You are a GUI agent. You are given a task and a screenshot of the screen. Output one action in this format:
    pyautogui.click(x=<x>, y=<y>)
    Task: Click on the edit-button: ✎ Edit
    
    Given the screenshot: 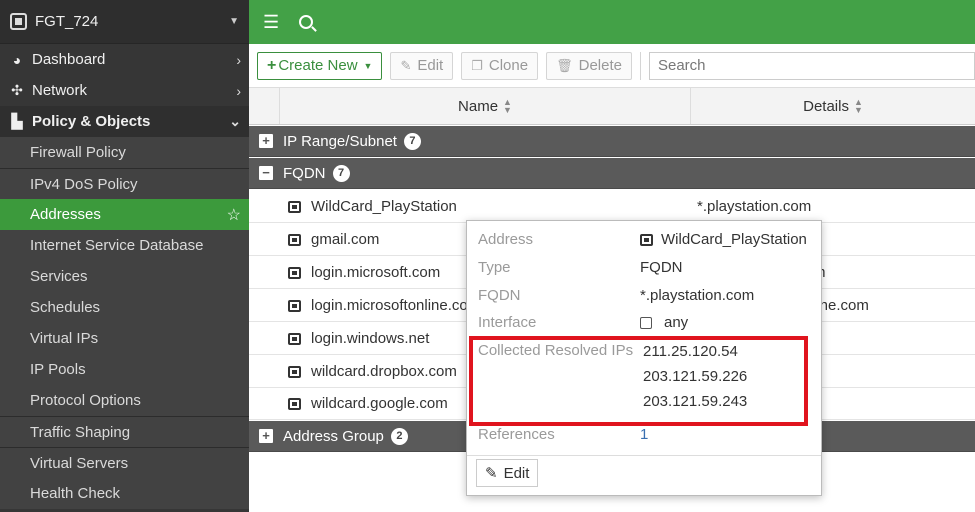 What is the action you would take?
    pyautogui.click(x=422, y=65)
    